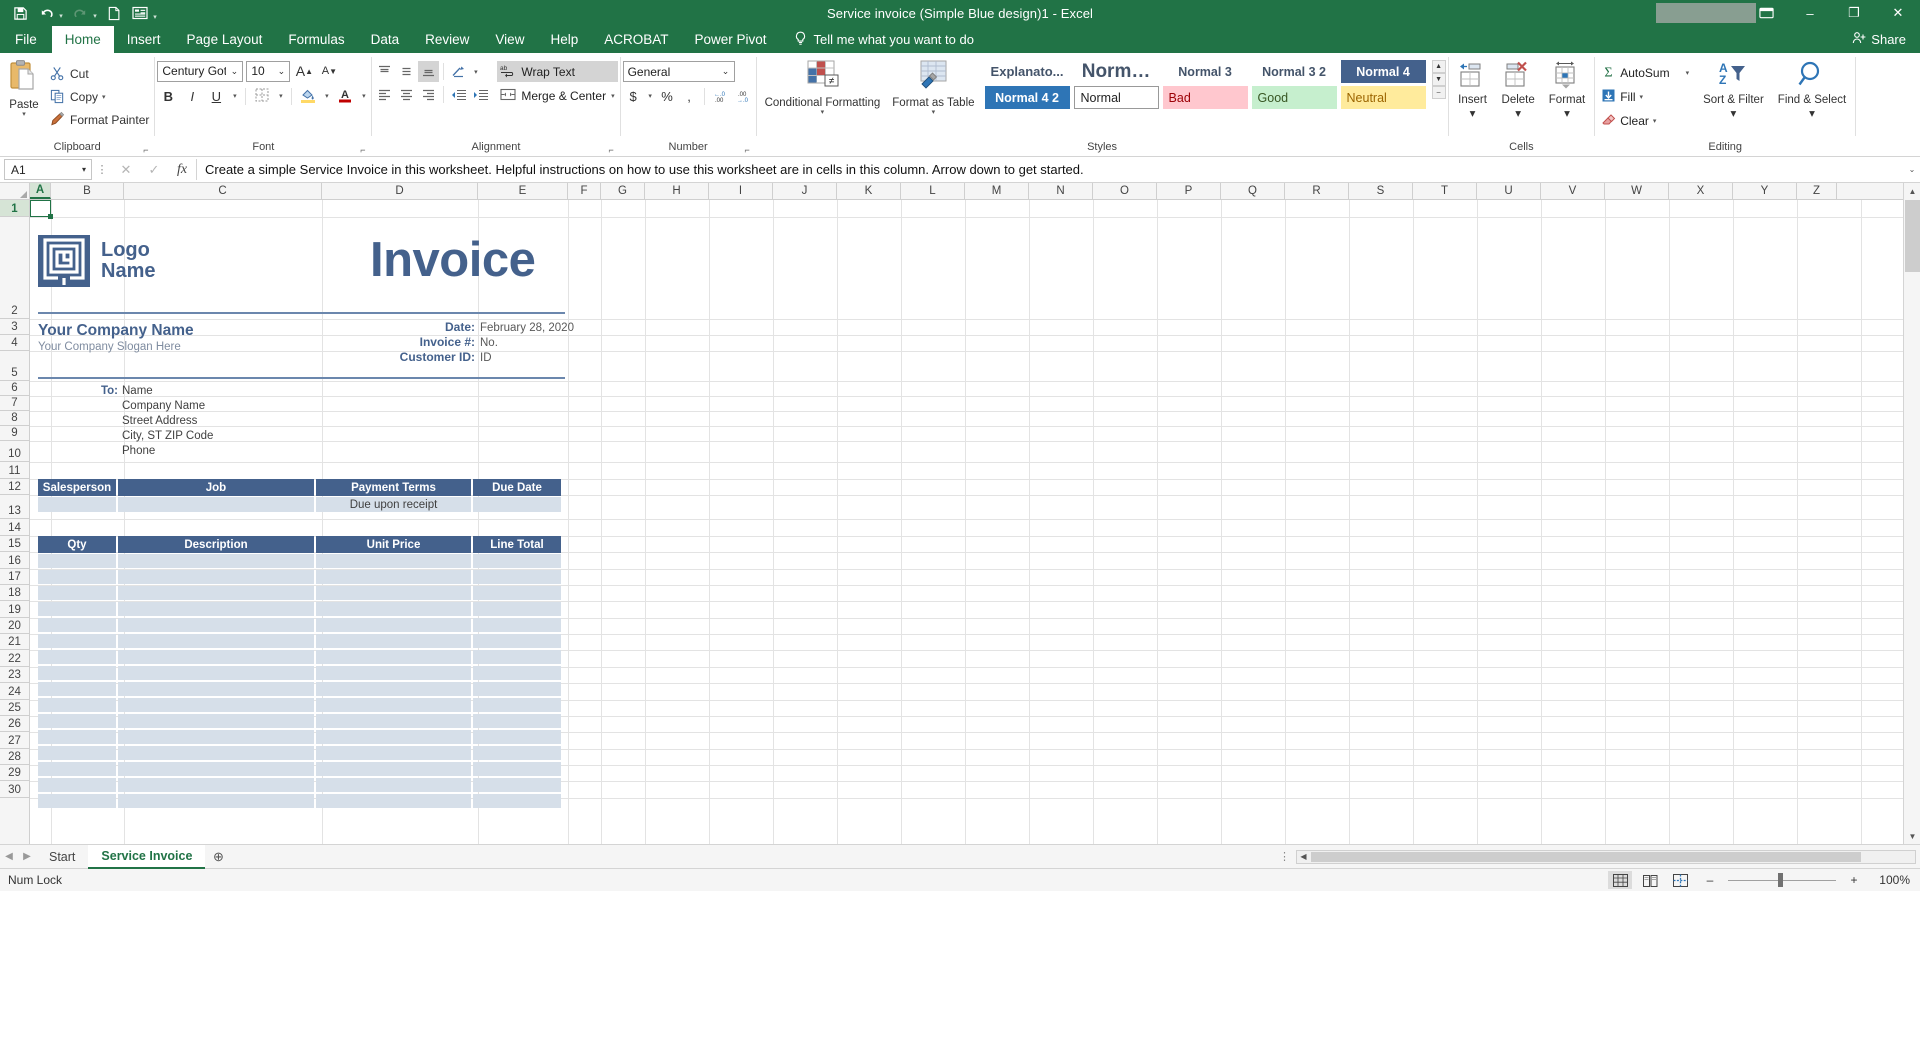 This screenshot has height=1051, width=1920. What do you see at coordinates (1438, 66) in the screenshot?
I see `styles-scroll-up-button: ▲` at bounding box center [1438, 66].